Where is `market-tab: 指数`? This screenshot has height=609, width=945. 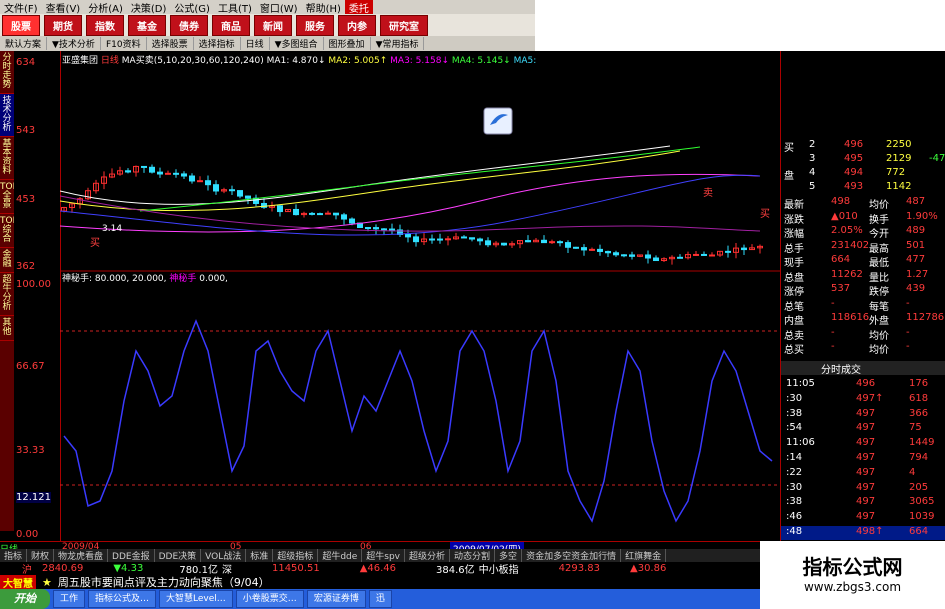
market-tab: 指数 is located at coordinates (105, 25).